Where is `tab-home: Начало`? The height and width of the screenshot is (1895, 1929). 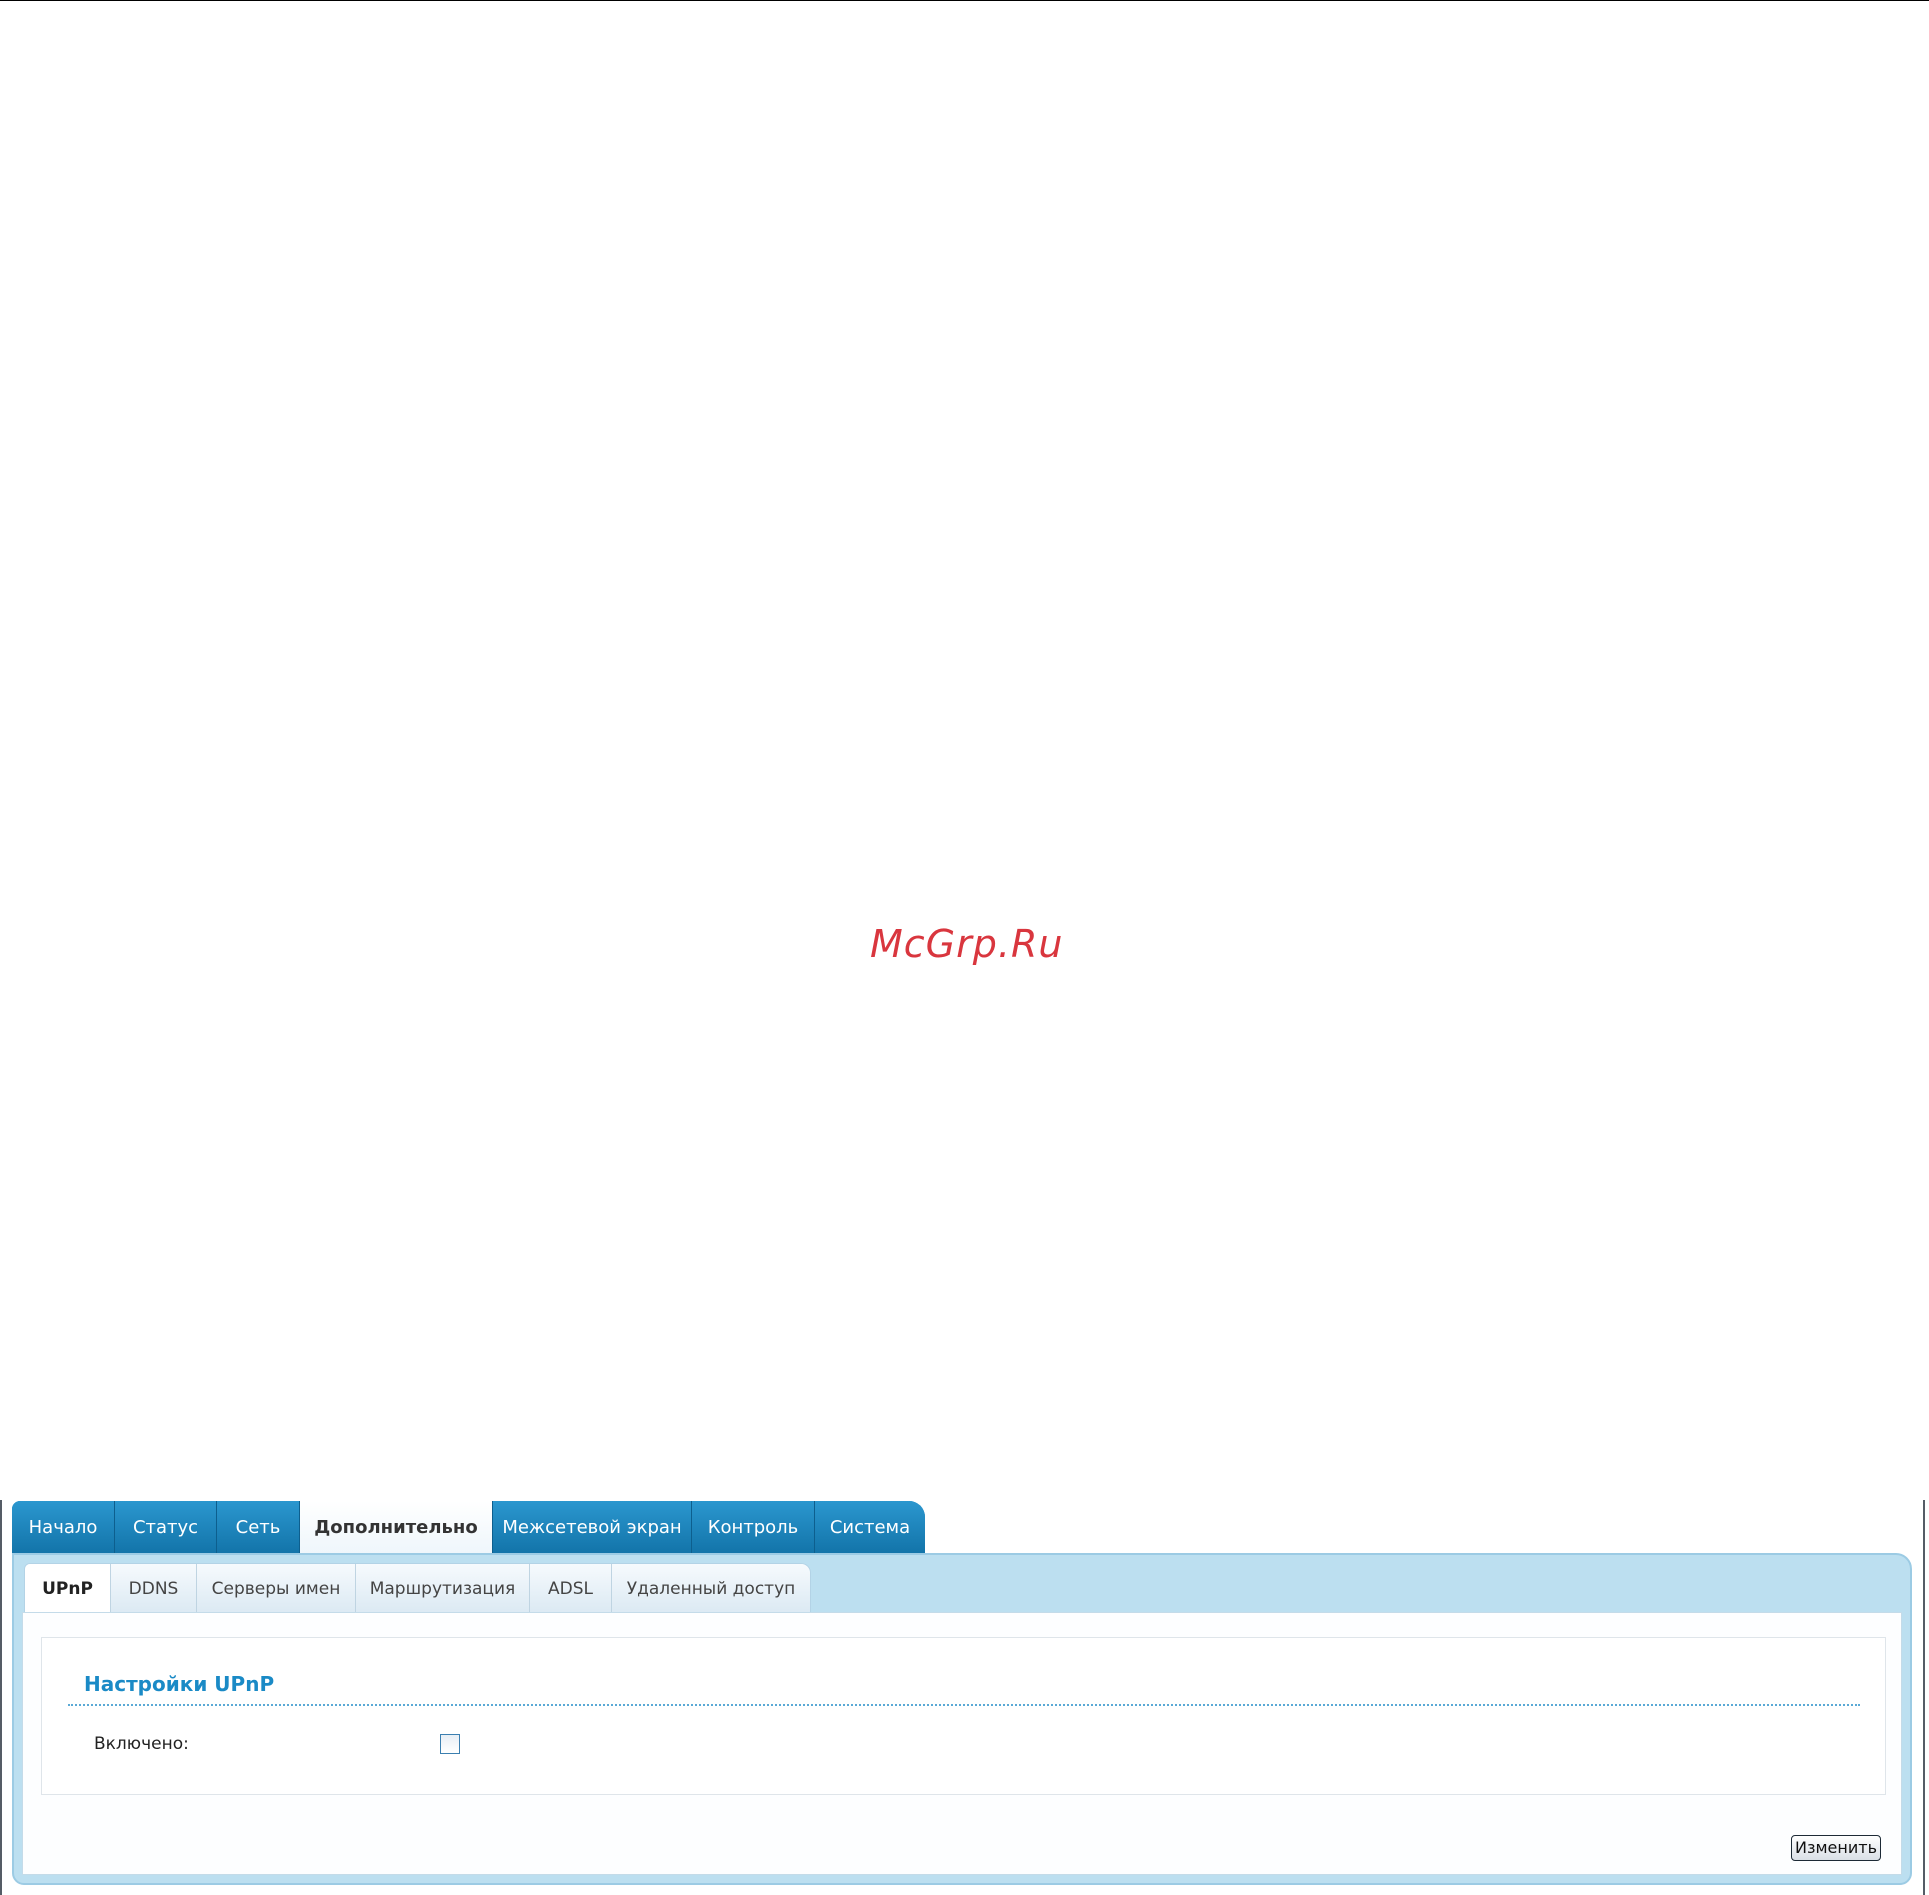
tab-home: Начало is located at coordinates (63, 1528).